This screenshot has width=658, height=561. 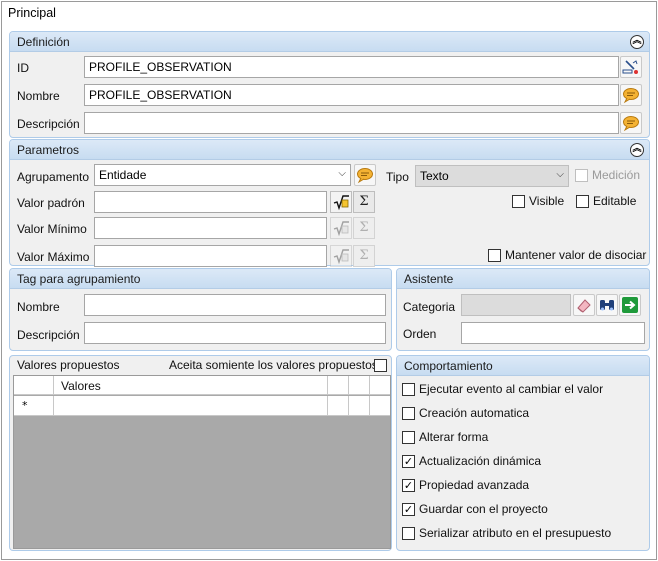 I want to click on valor-minimo-sum-button: Σ, so click(x=364, y=228).